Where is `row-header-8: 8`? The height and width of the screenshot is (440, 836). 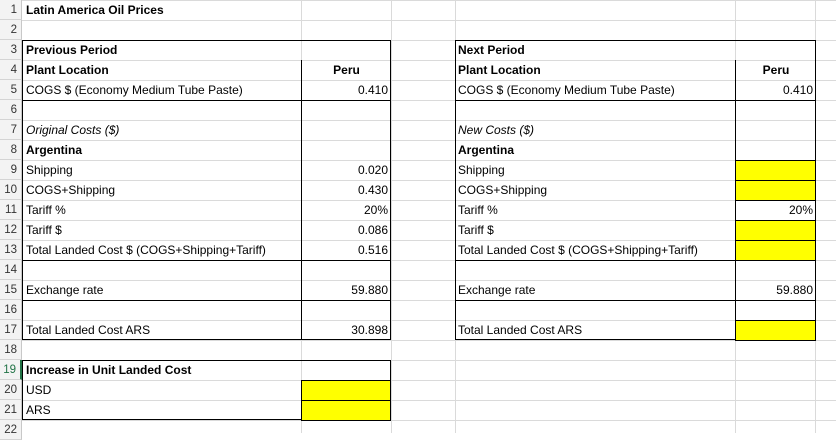 row-header-8: 8 is located at coordinates (11, 150).